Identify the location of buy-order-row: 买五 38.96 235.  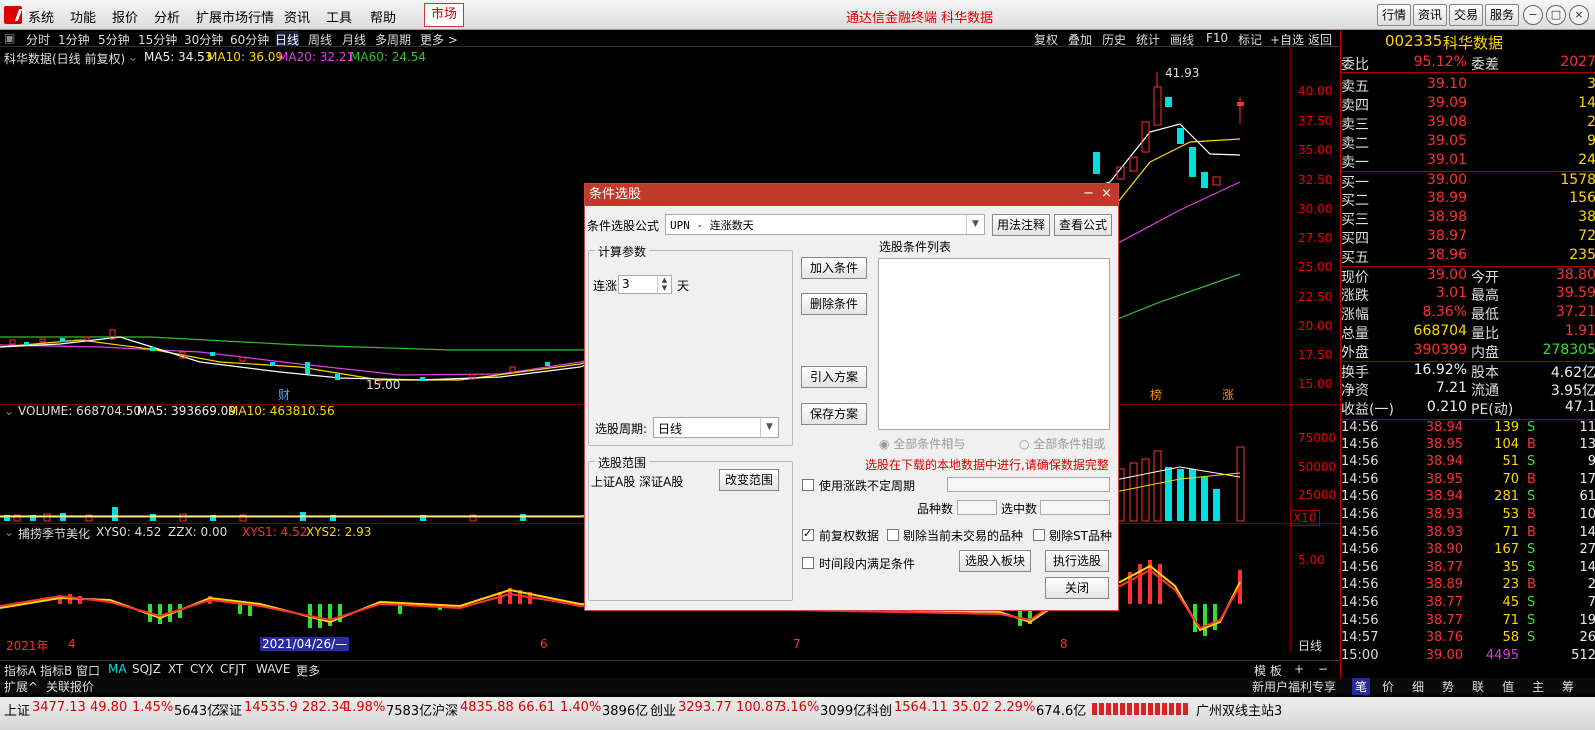
(1468, 256).